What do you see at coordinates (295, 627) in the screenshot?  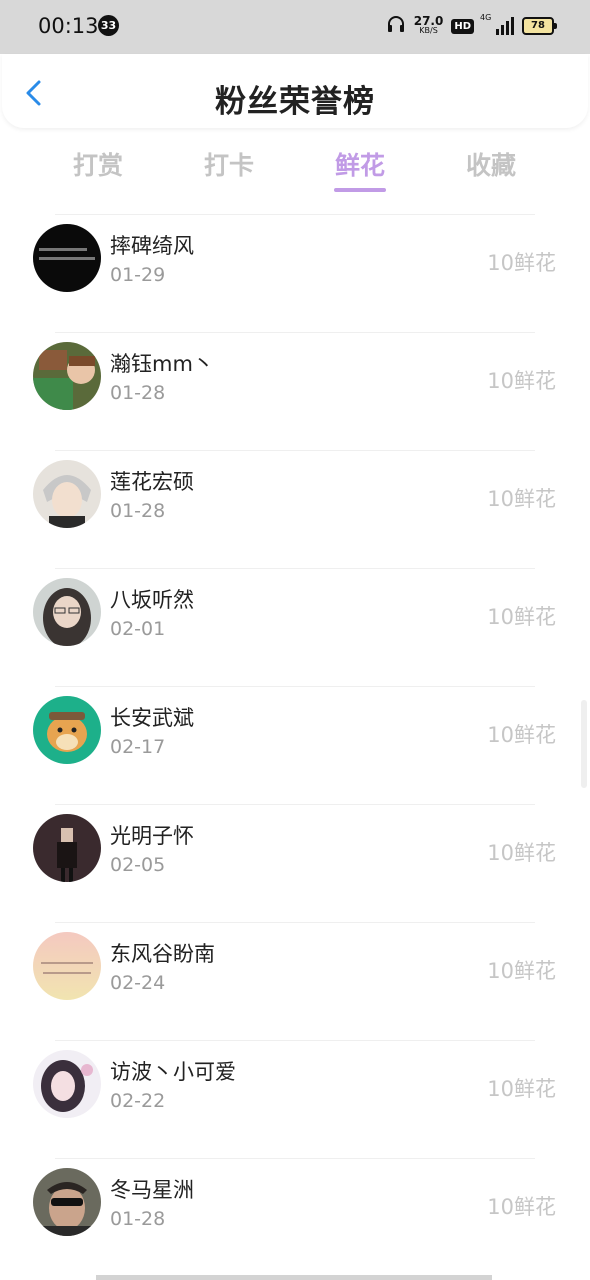 I see `list-item: 八坂听然 02-01 10鲜花` at bounding box center [295, 627].